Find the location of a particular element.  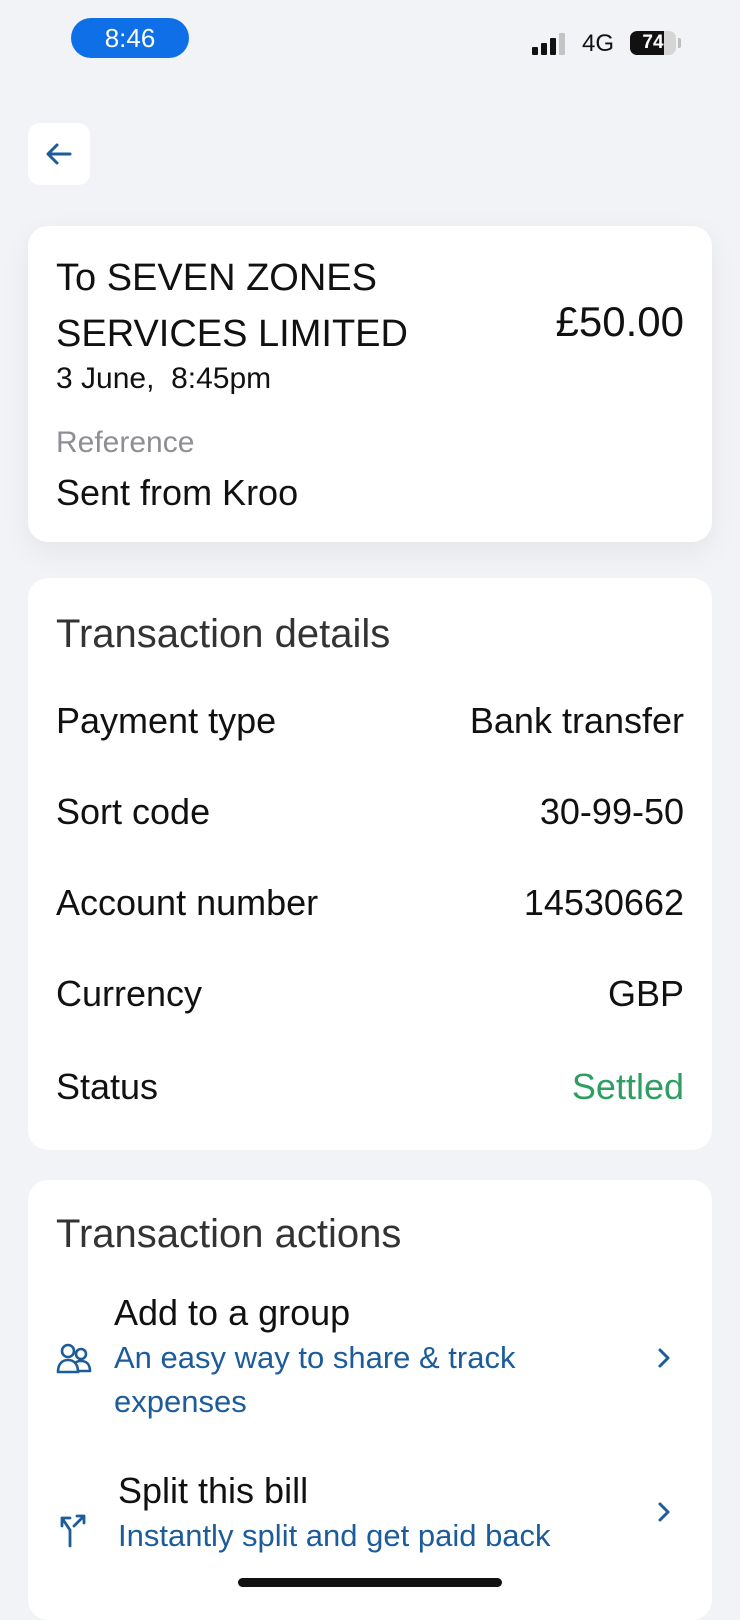

detail-row-account-number: Account number 14530662 is located at coordinates (370, 903).